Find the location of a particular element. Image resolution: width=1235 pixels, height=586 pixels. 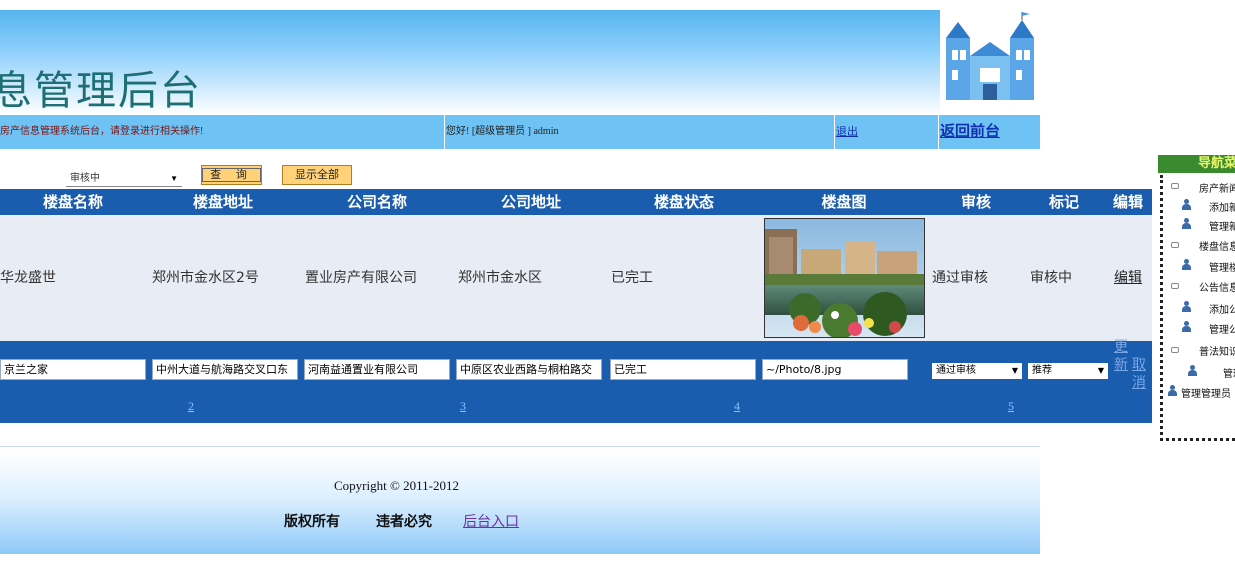

edit-link: 编辑 is located at coordinates (1128, 278).